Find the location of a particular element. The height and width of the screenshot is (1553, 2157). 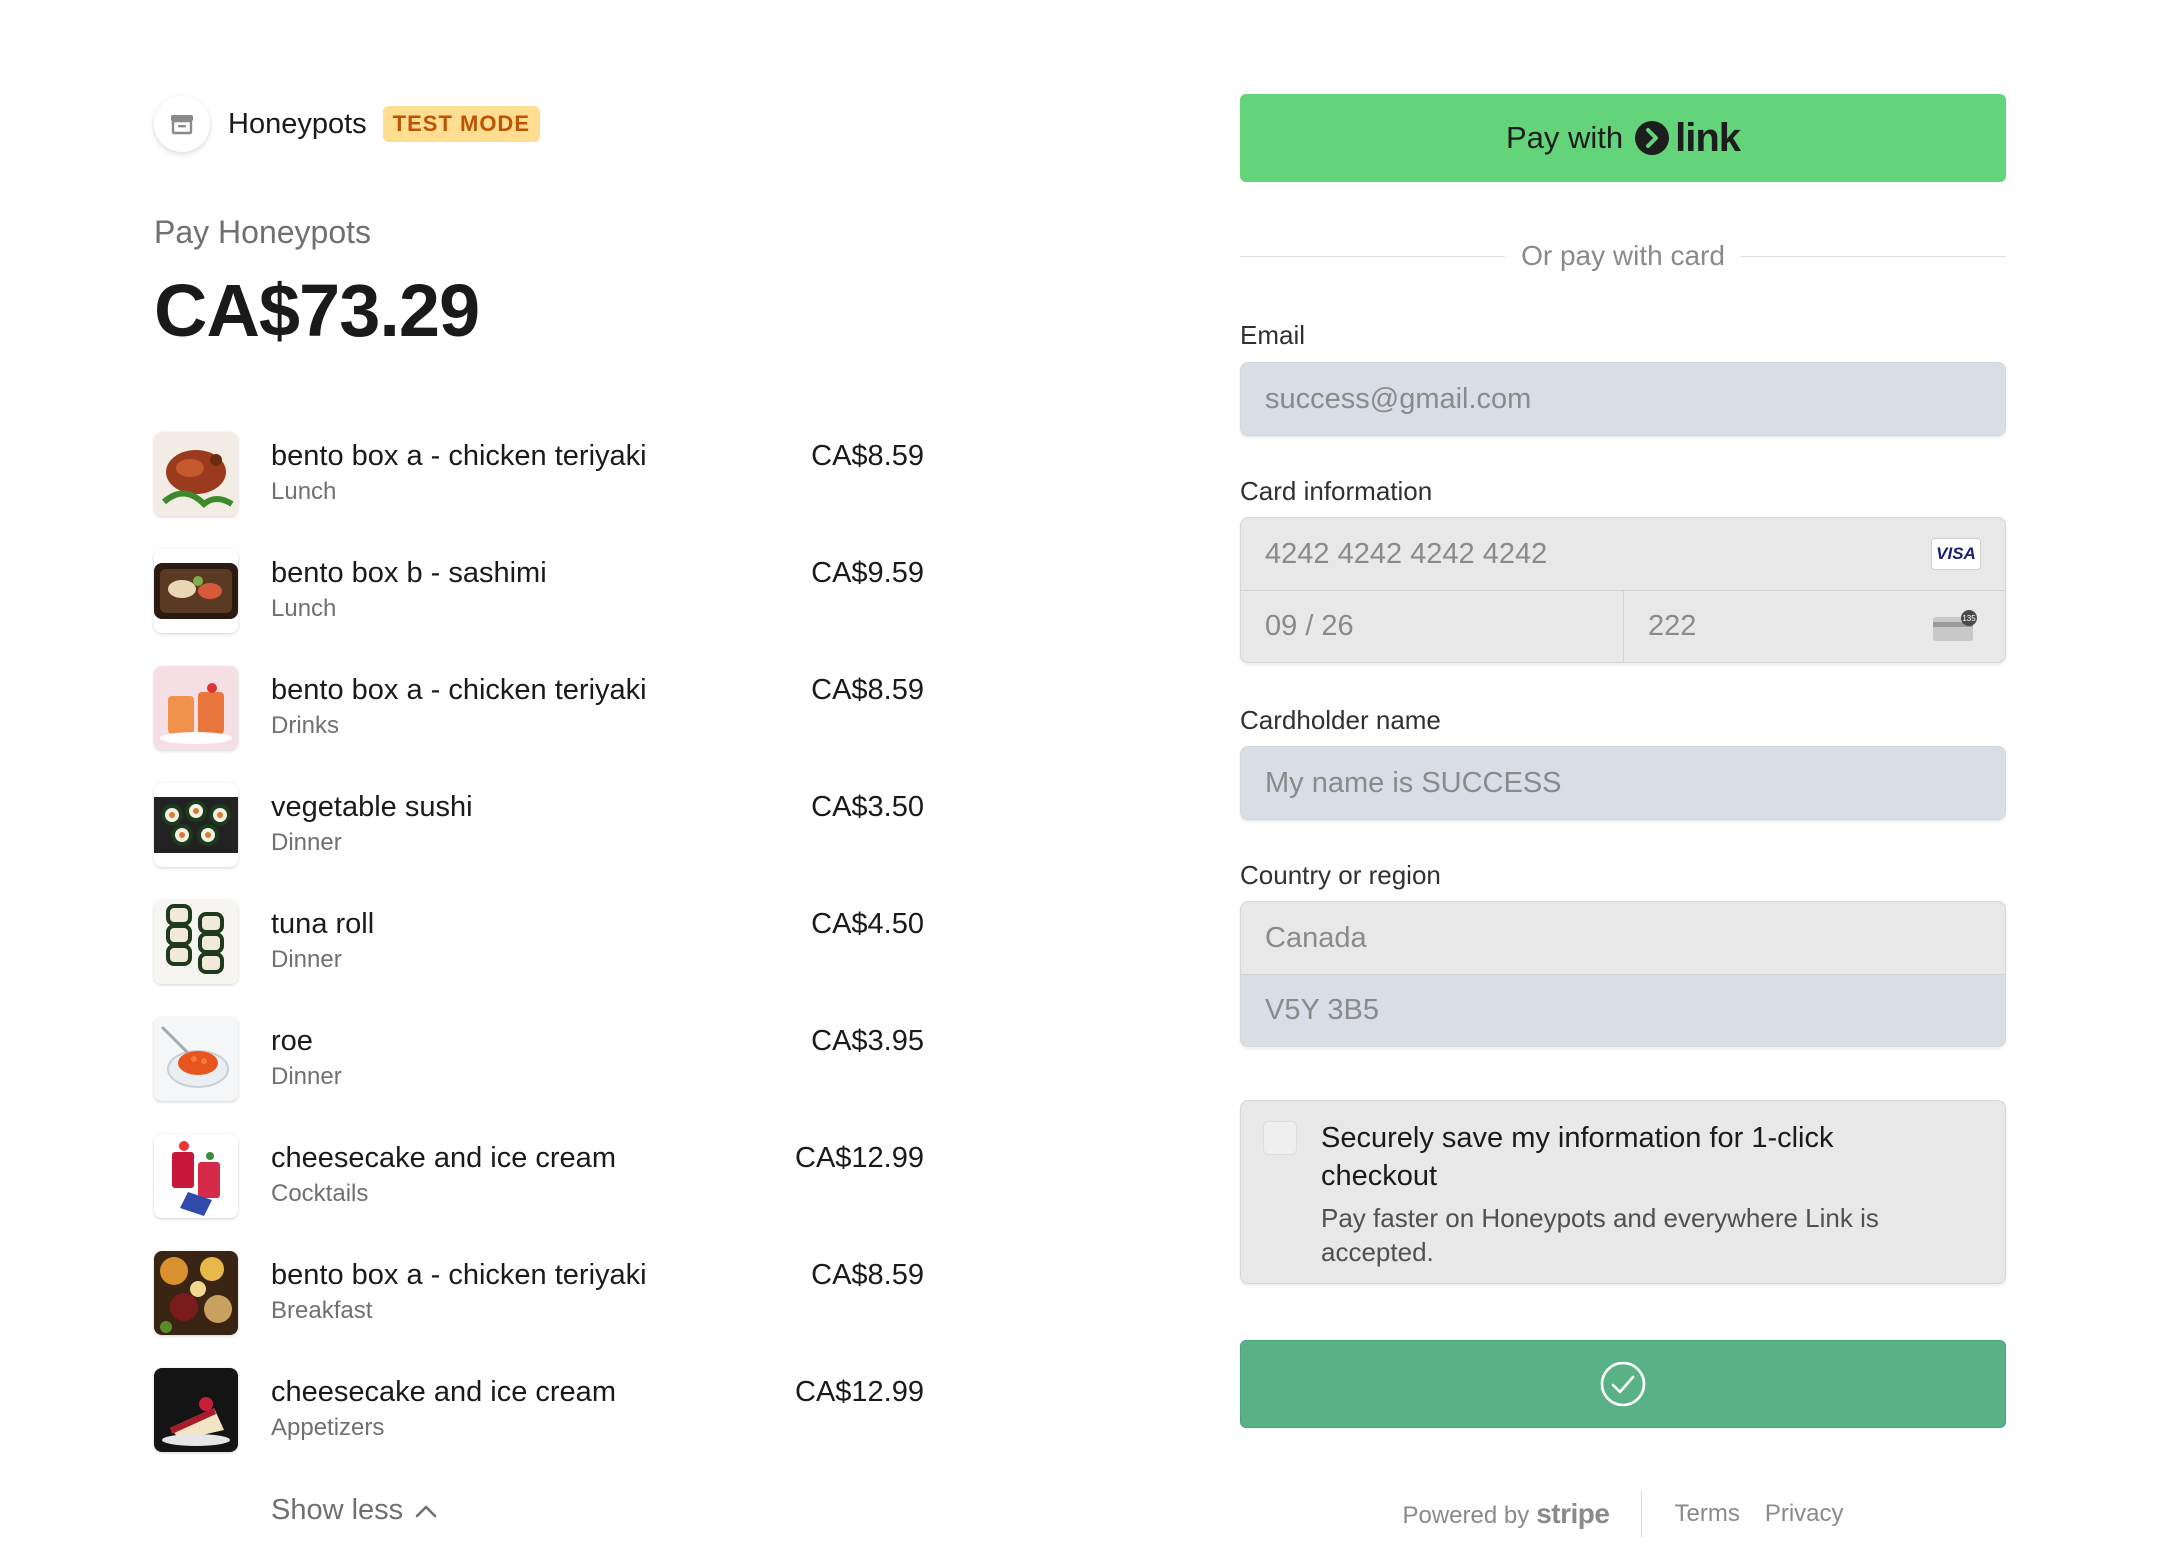

pay-with-link-button: Pay with link is located at coordinates (1623, 138).